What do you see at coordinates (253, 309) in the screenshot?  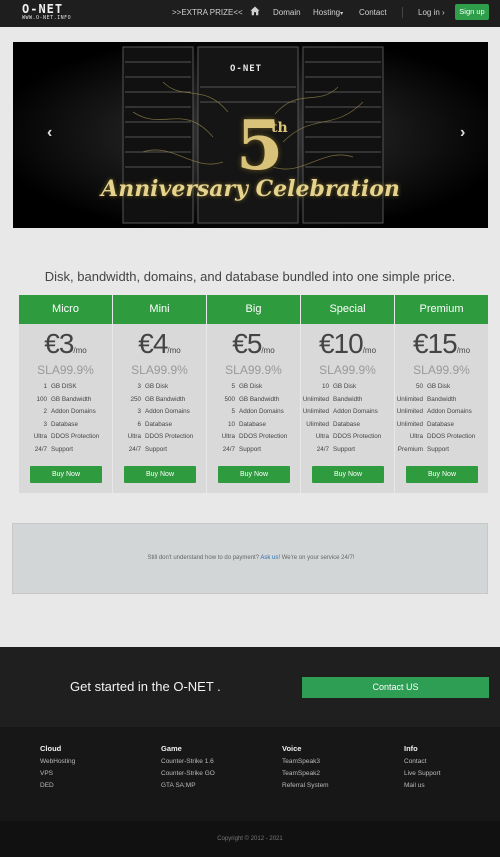 I see `plan-name: Big` at bounding box center [253, 309].